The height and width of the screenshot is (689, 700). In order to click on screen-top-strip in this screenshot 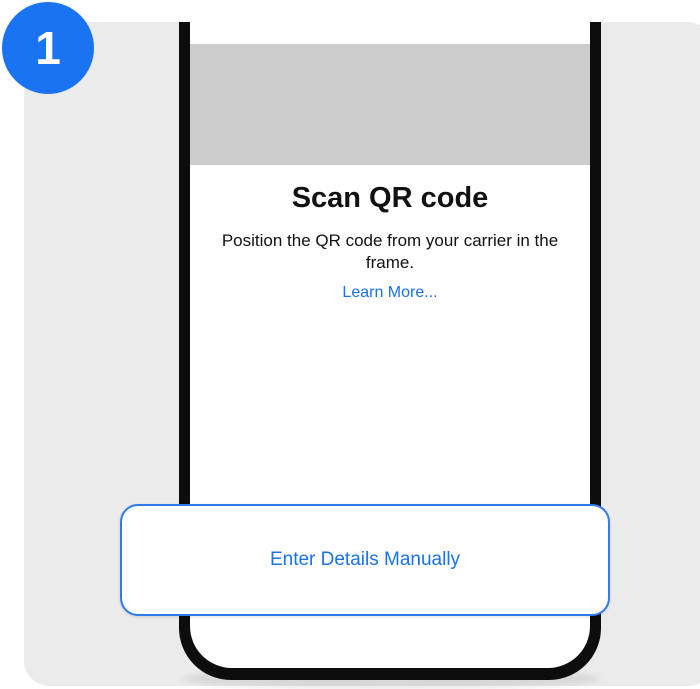, I will do `click(390, 33)`.